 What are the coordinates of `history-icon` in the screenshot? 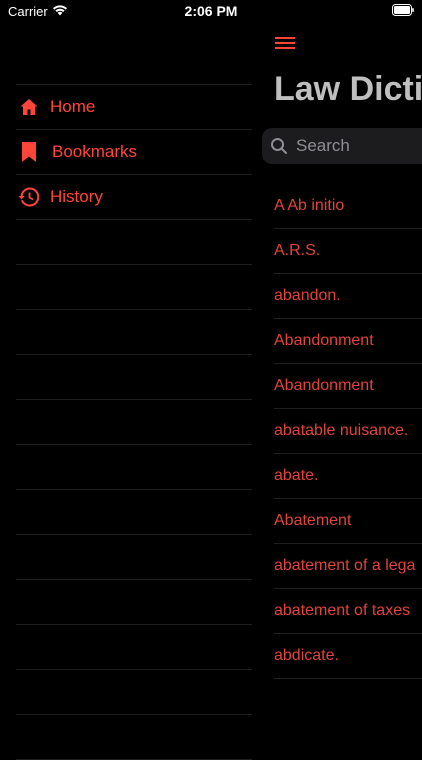 It's located at (29, 197).